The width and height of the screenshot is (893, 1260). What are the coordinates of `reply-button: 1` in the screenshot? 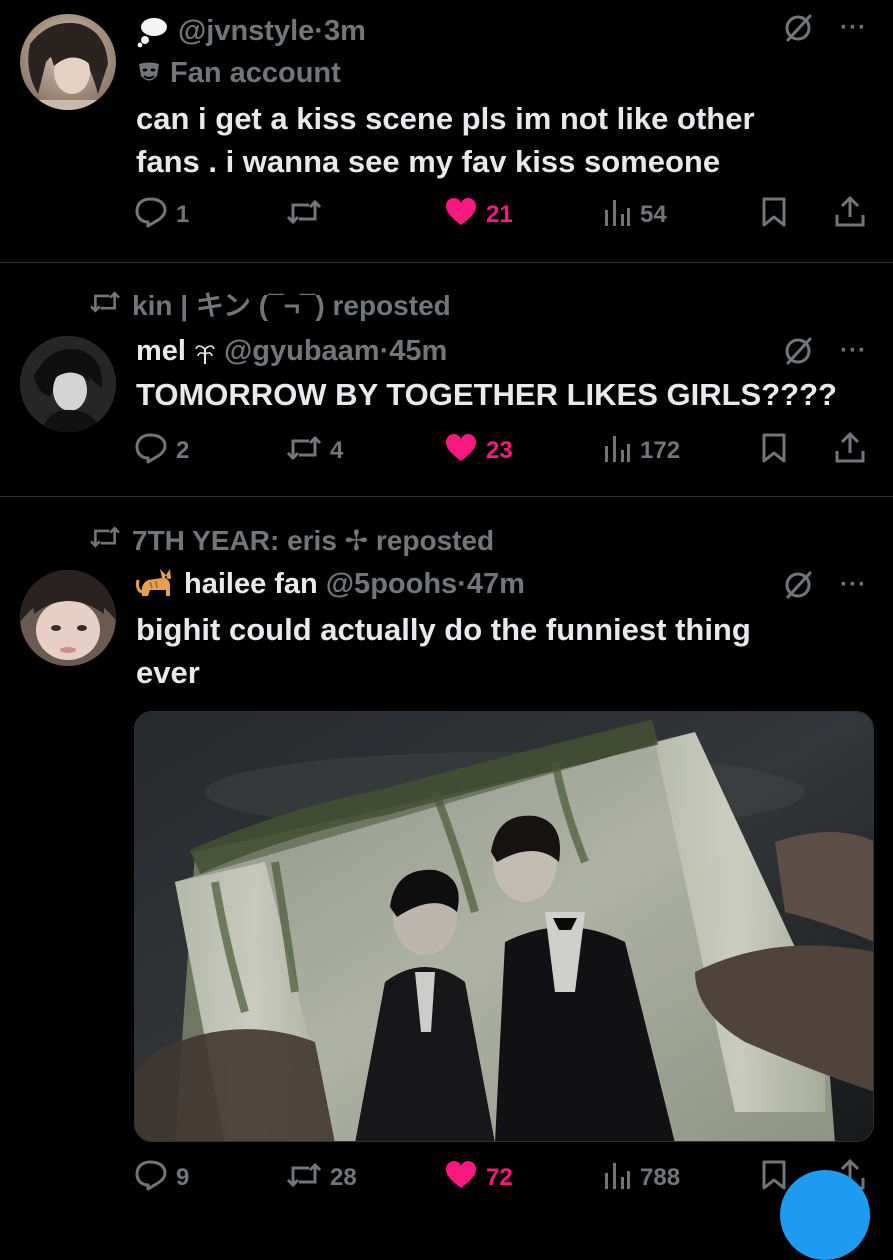 It's located at (161, 215).